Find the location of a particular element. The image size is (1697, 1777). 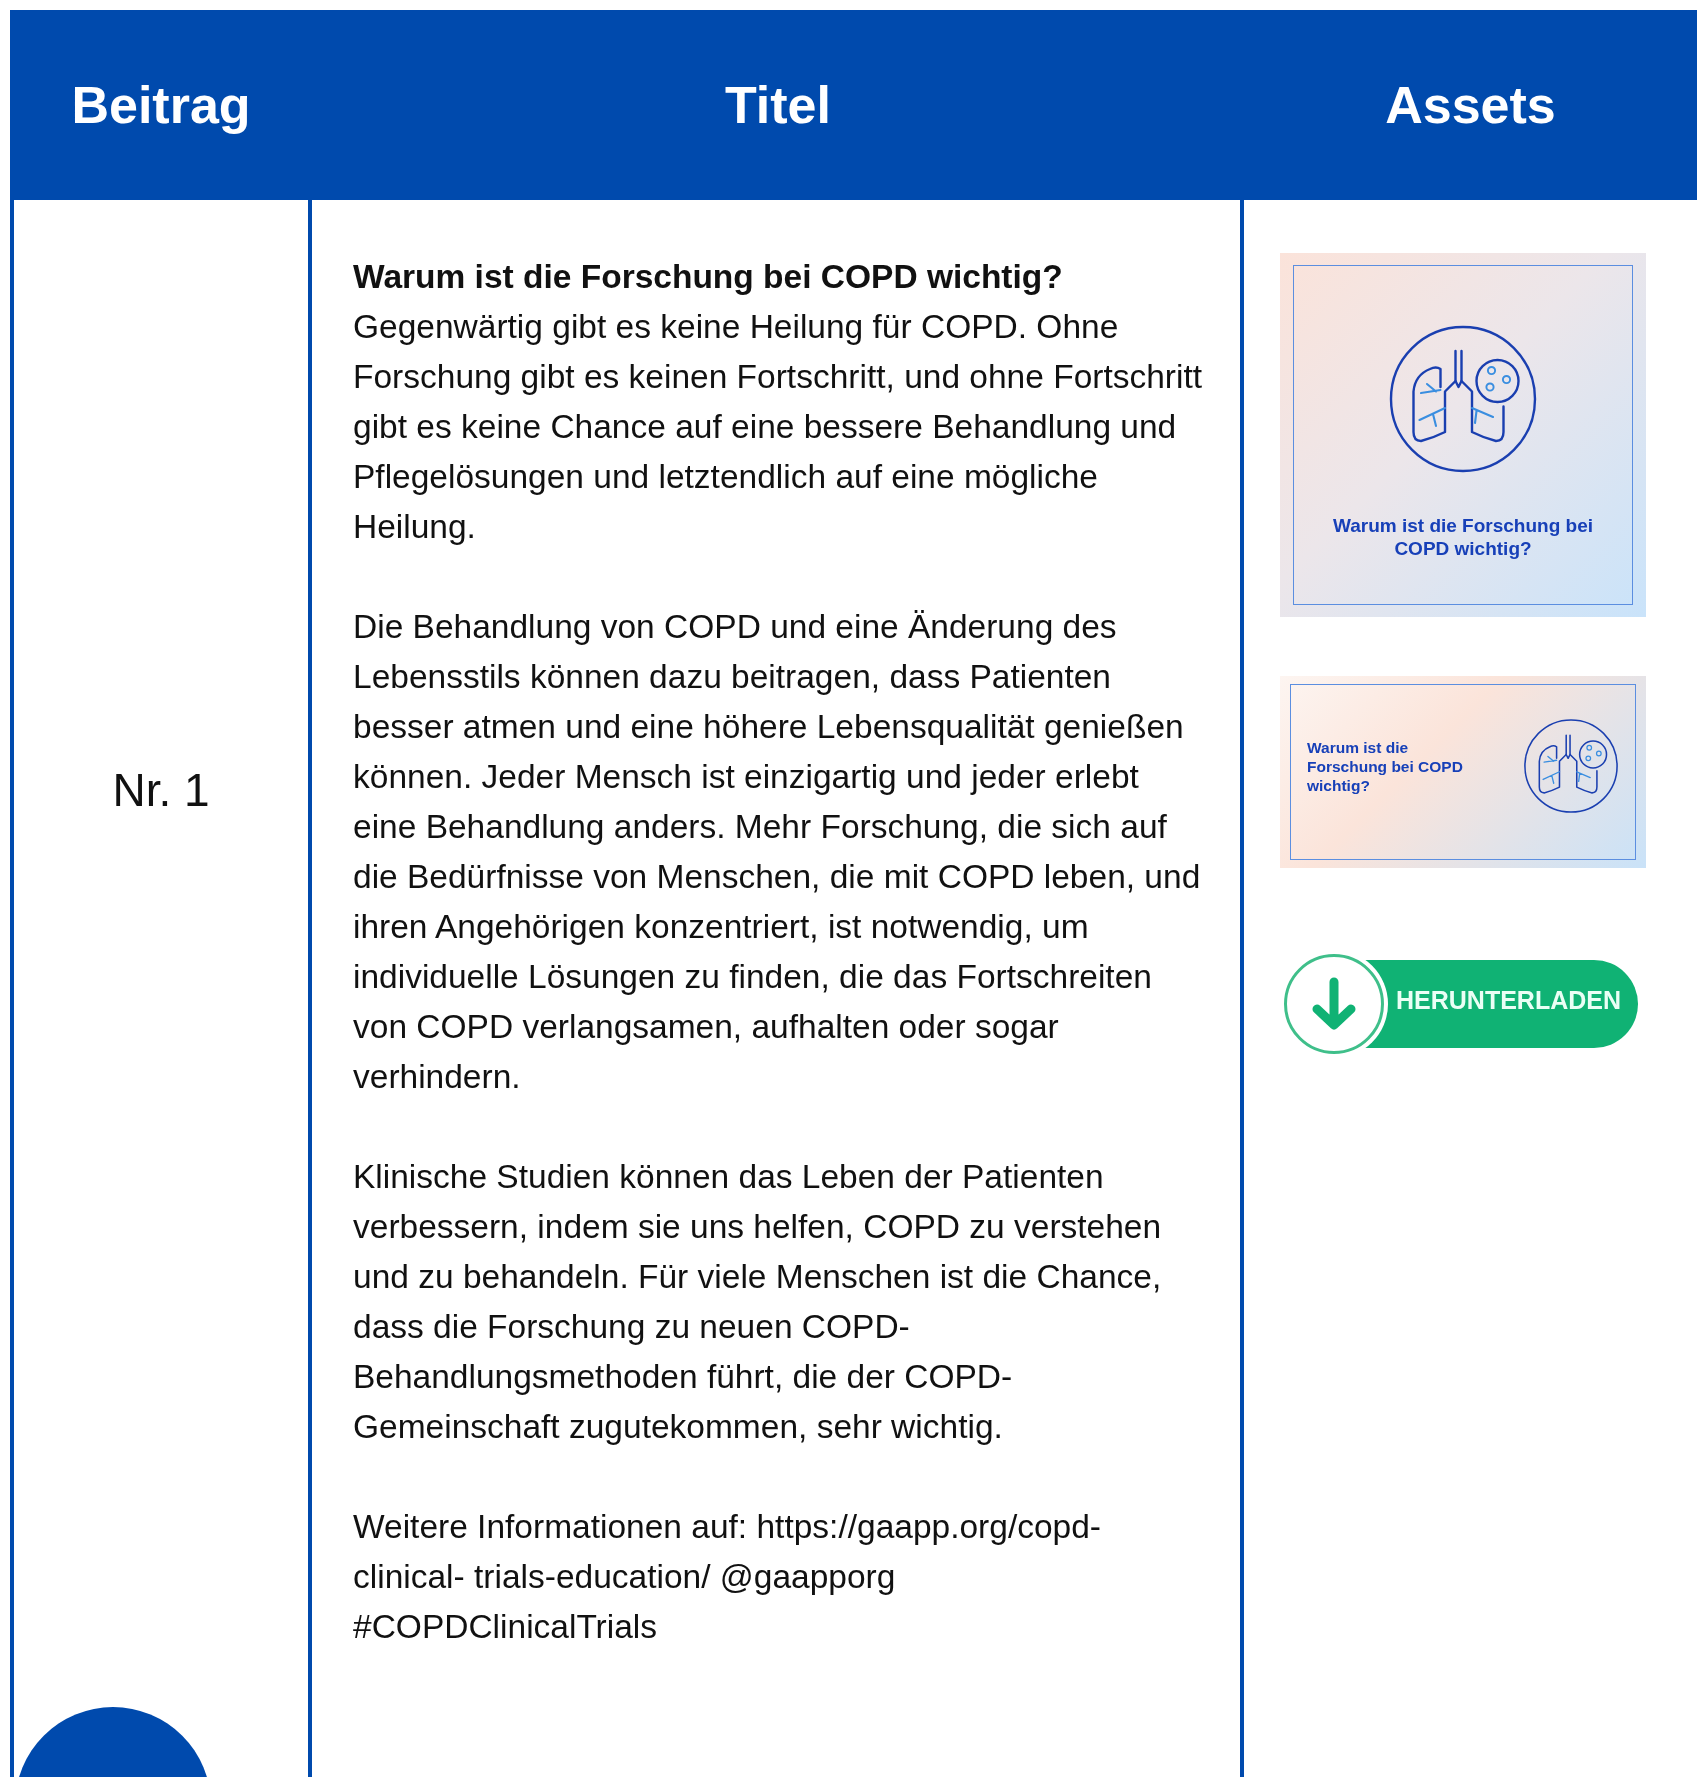

post-paragraph: Weitere Informationen auf: https://gaapp.org/copd-clinical- trials-education/ @gaapporg #COPDClinicalTrials is located at coordinates (727, 1577).